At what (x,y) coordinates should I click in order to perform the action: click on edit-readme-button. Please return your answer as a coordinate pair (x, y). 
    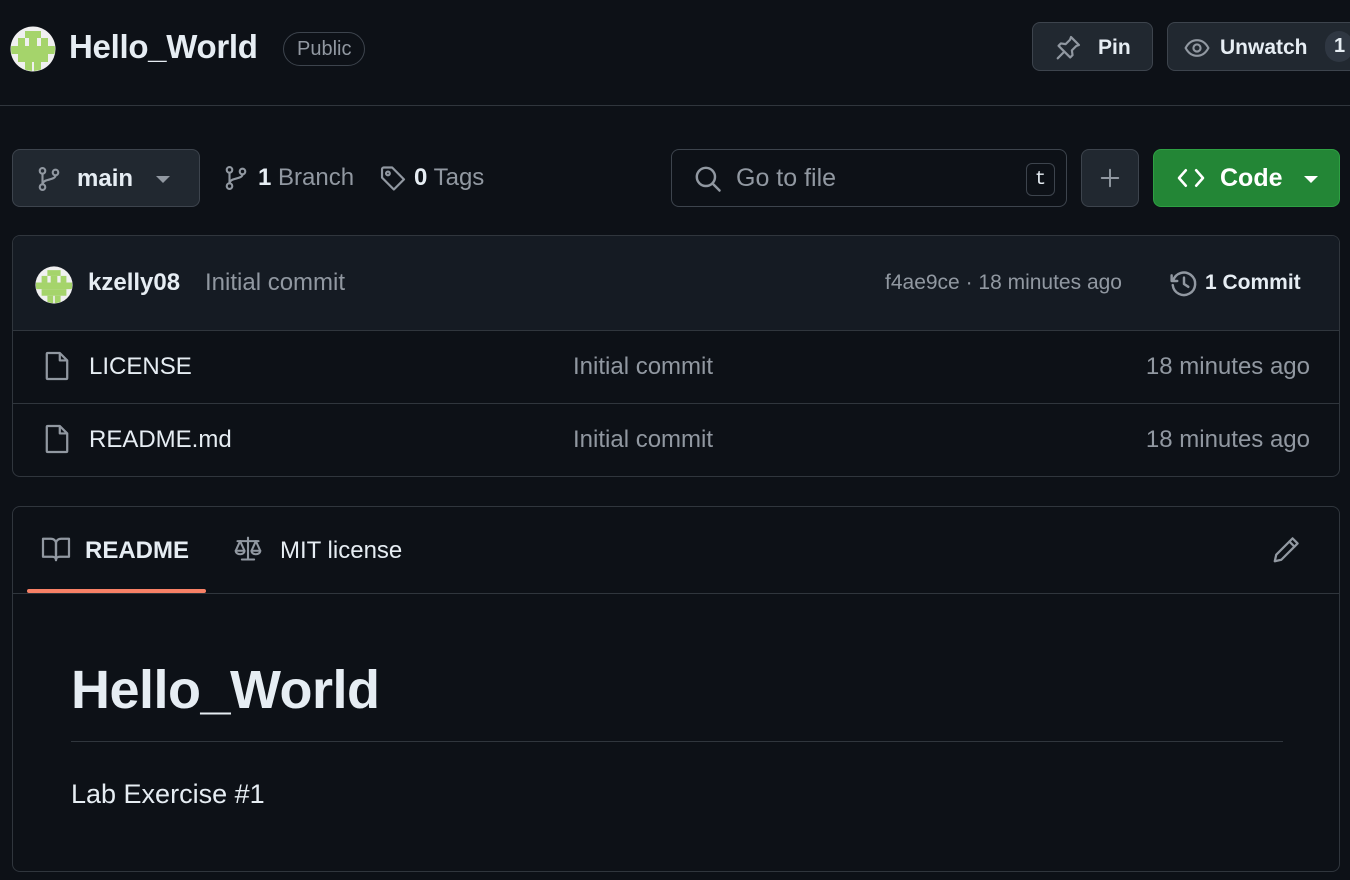
    Looking at the image, I should click on (1286, 550).